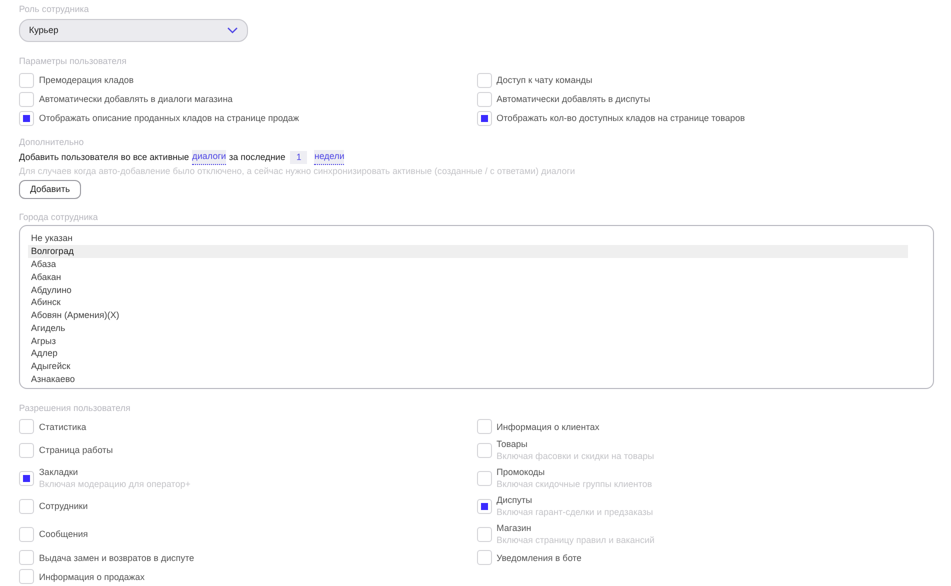 This screenshot has width=951, height=586. What do you see at coordinates (104, 157) in the screenshot?
I see `sync-text: Добавить пользователя во все активные` at bounding box center [104, 157].